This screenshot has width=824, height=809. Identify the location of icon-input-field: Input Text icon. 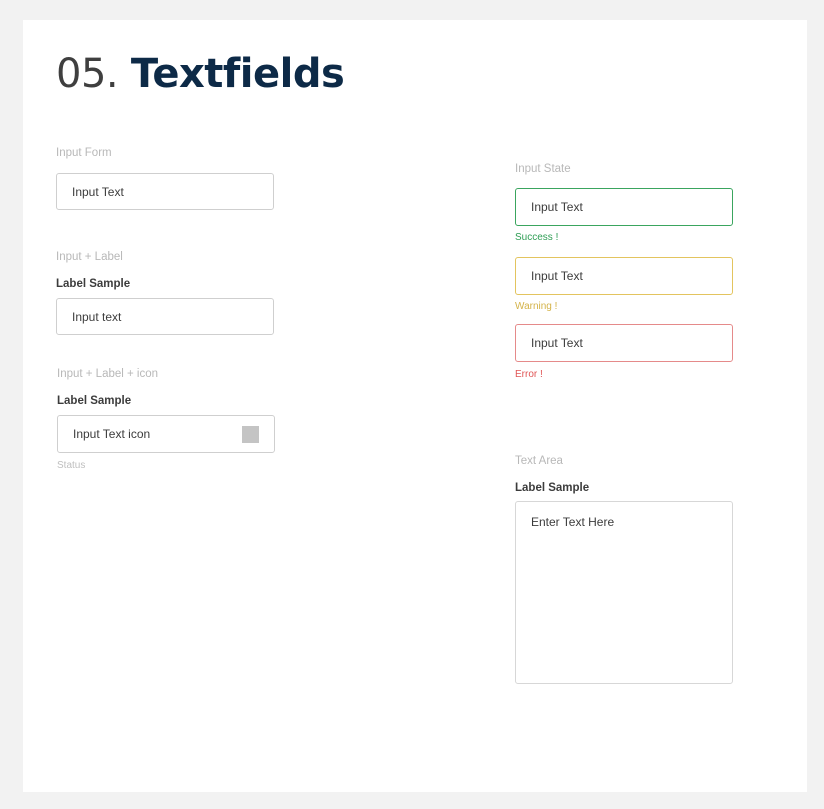
(166, 434).